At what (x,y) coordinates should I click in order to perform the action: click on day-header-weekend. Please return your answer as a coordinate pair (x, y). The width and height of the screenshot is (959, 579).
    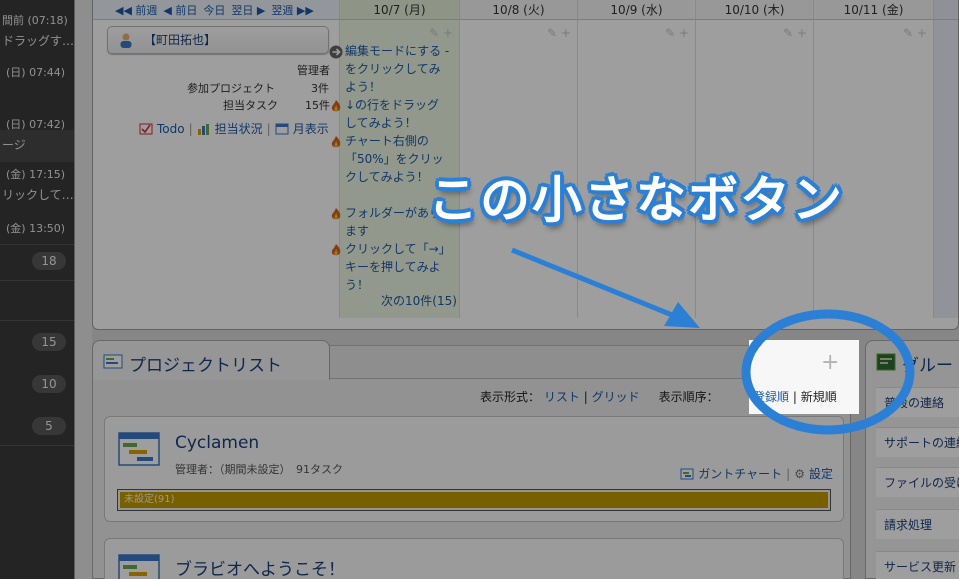
    Looking at the image, I should click on (945, 10).